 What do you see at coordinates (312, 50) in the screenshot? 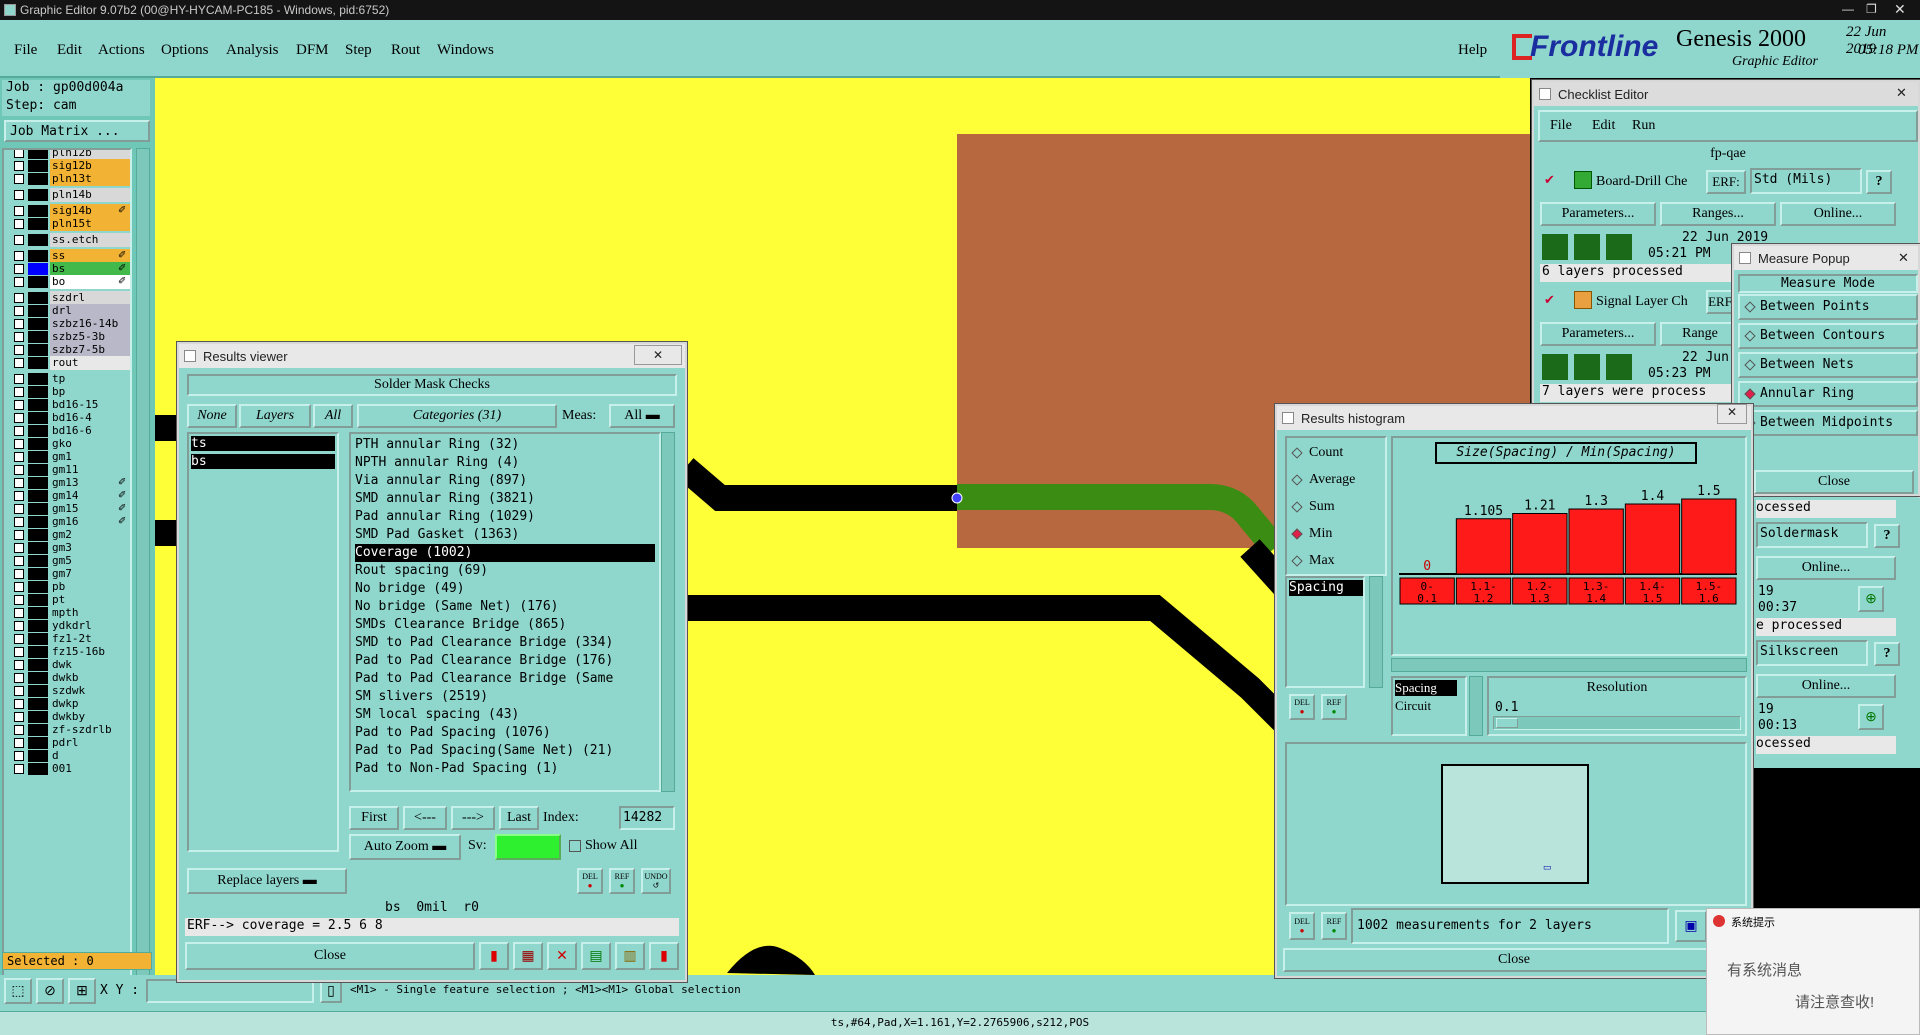
I see `menu-dfm: DFM` at bounding box center [312, 50].